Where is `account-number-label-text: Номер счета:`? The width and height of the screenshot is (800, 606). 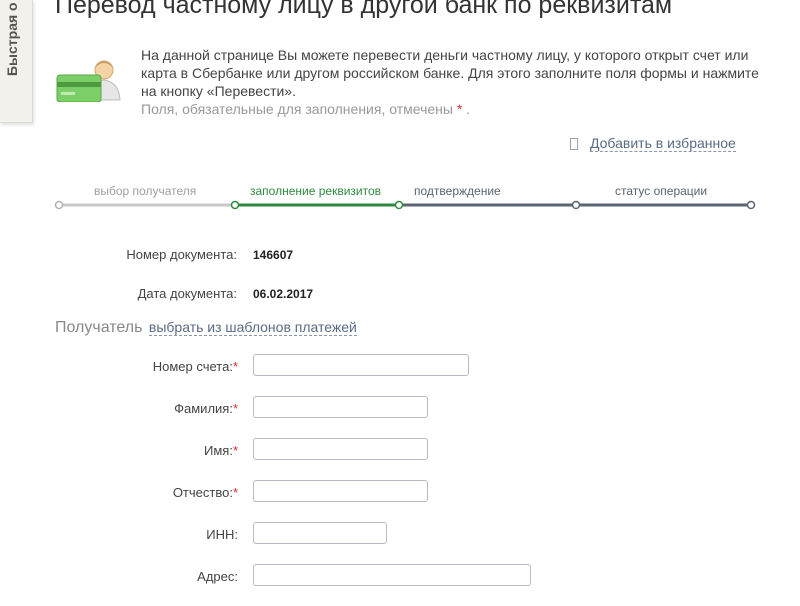 account-number-label-text: Номер счета: is located at coordinates (192, 366).